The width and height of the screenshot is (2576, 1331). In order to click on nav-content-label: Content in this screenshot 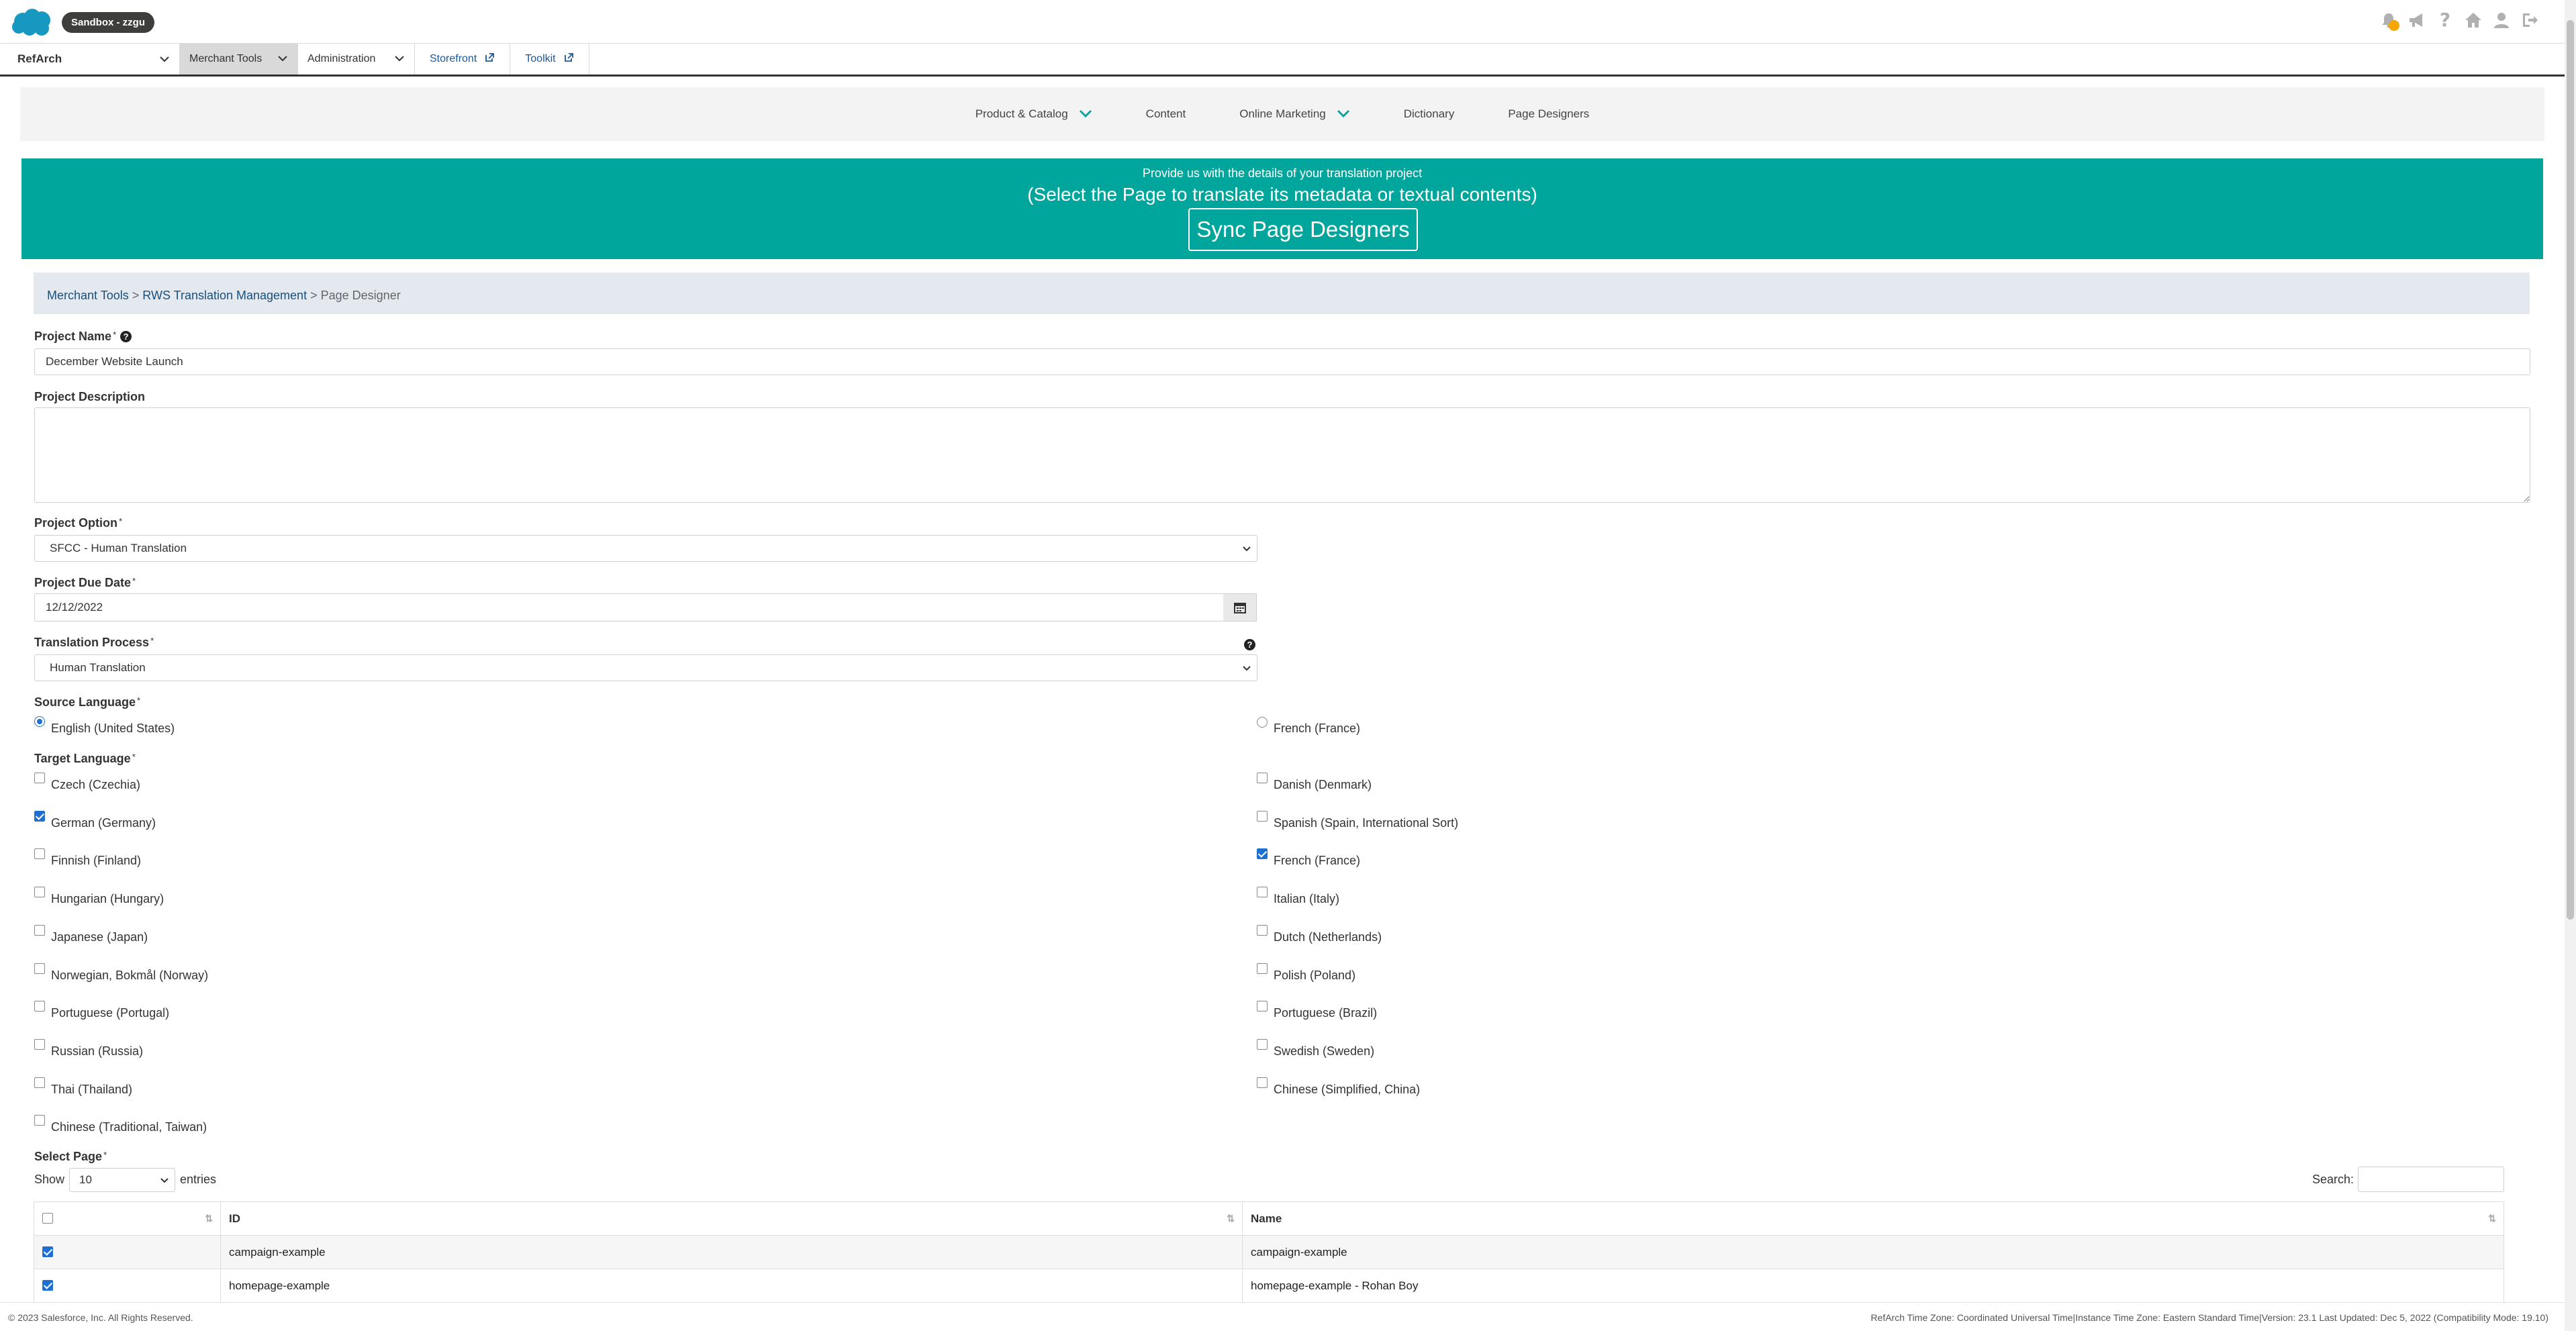, I will do `click(1165, 113)`.